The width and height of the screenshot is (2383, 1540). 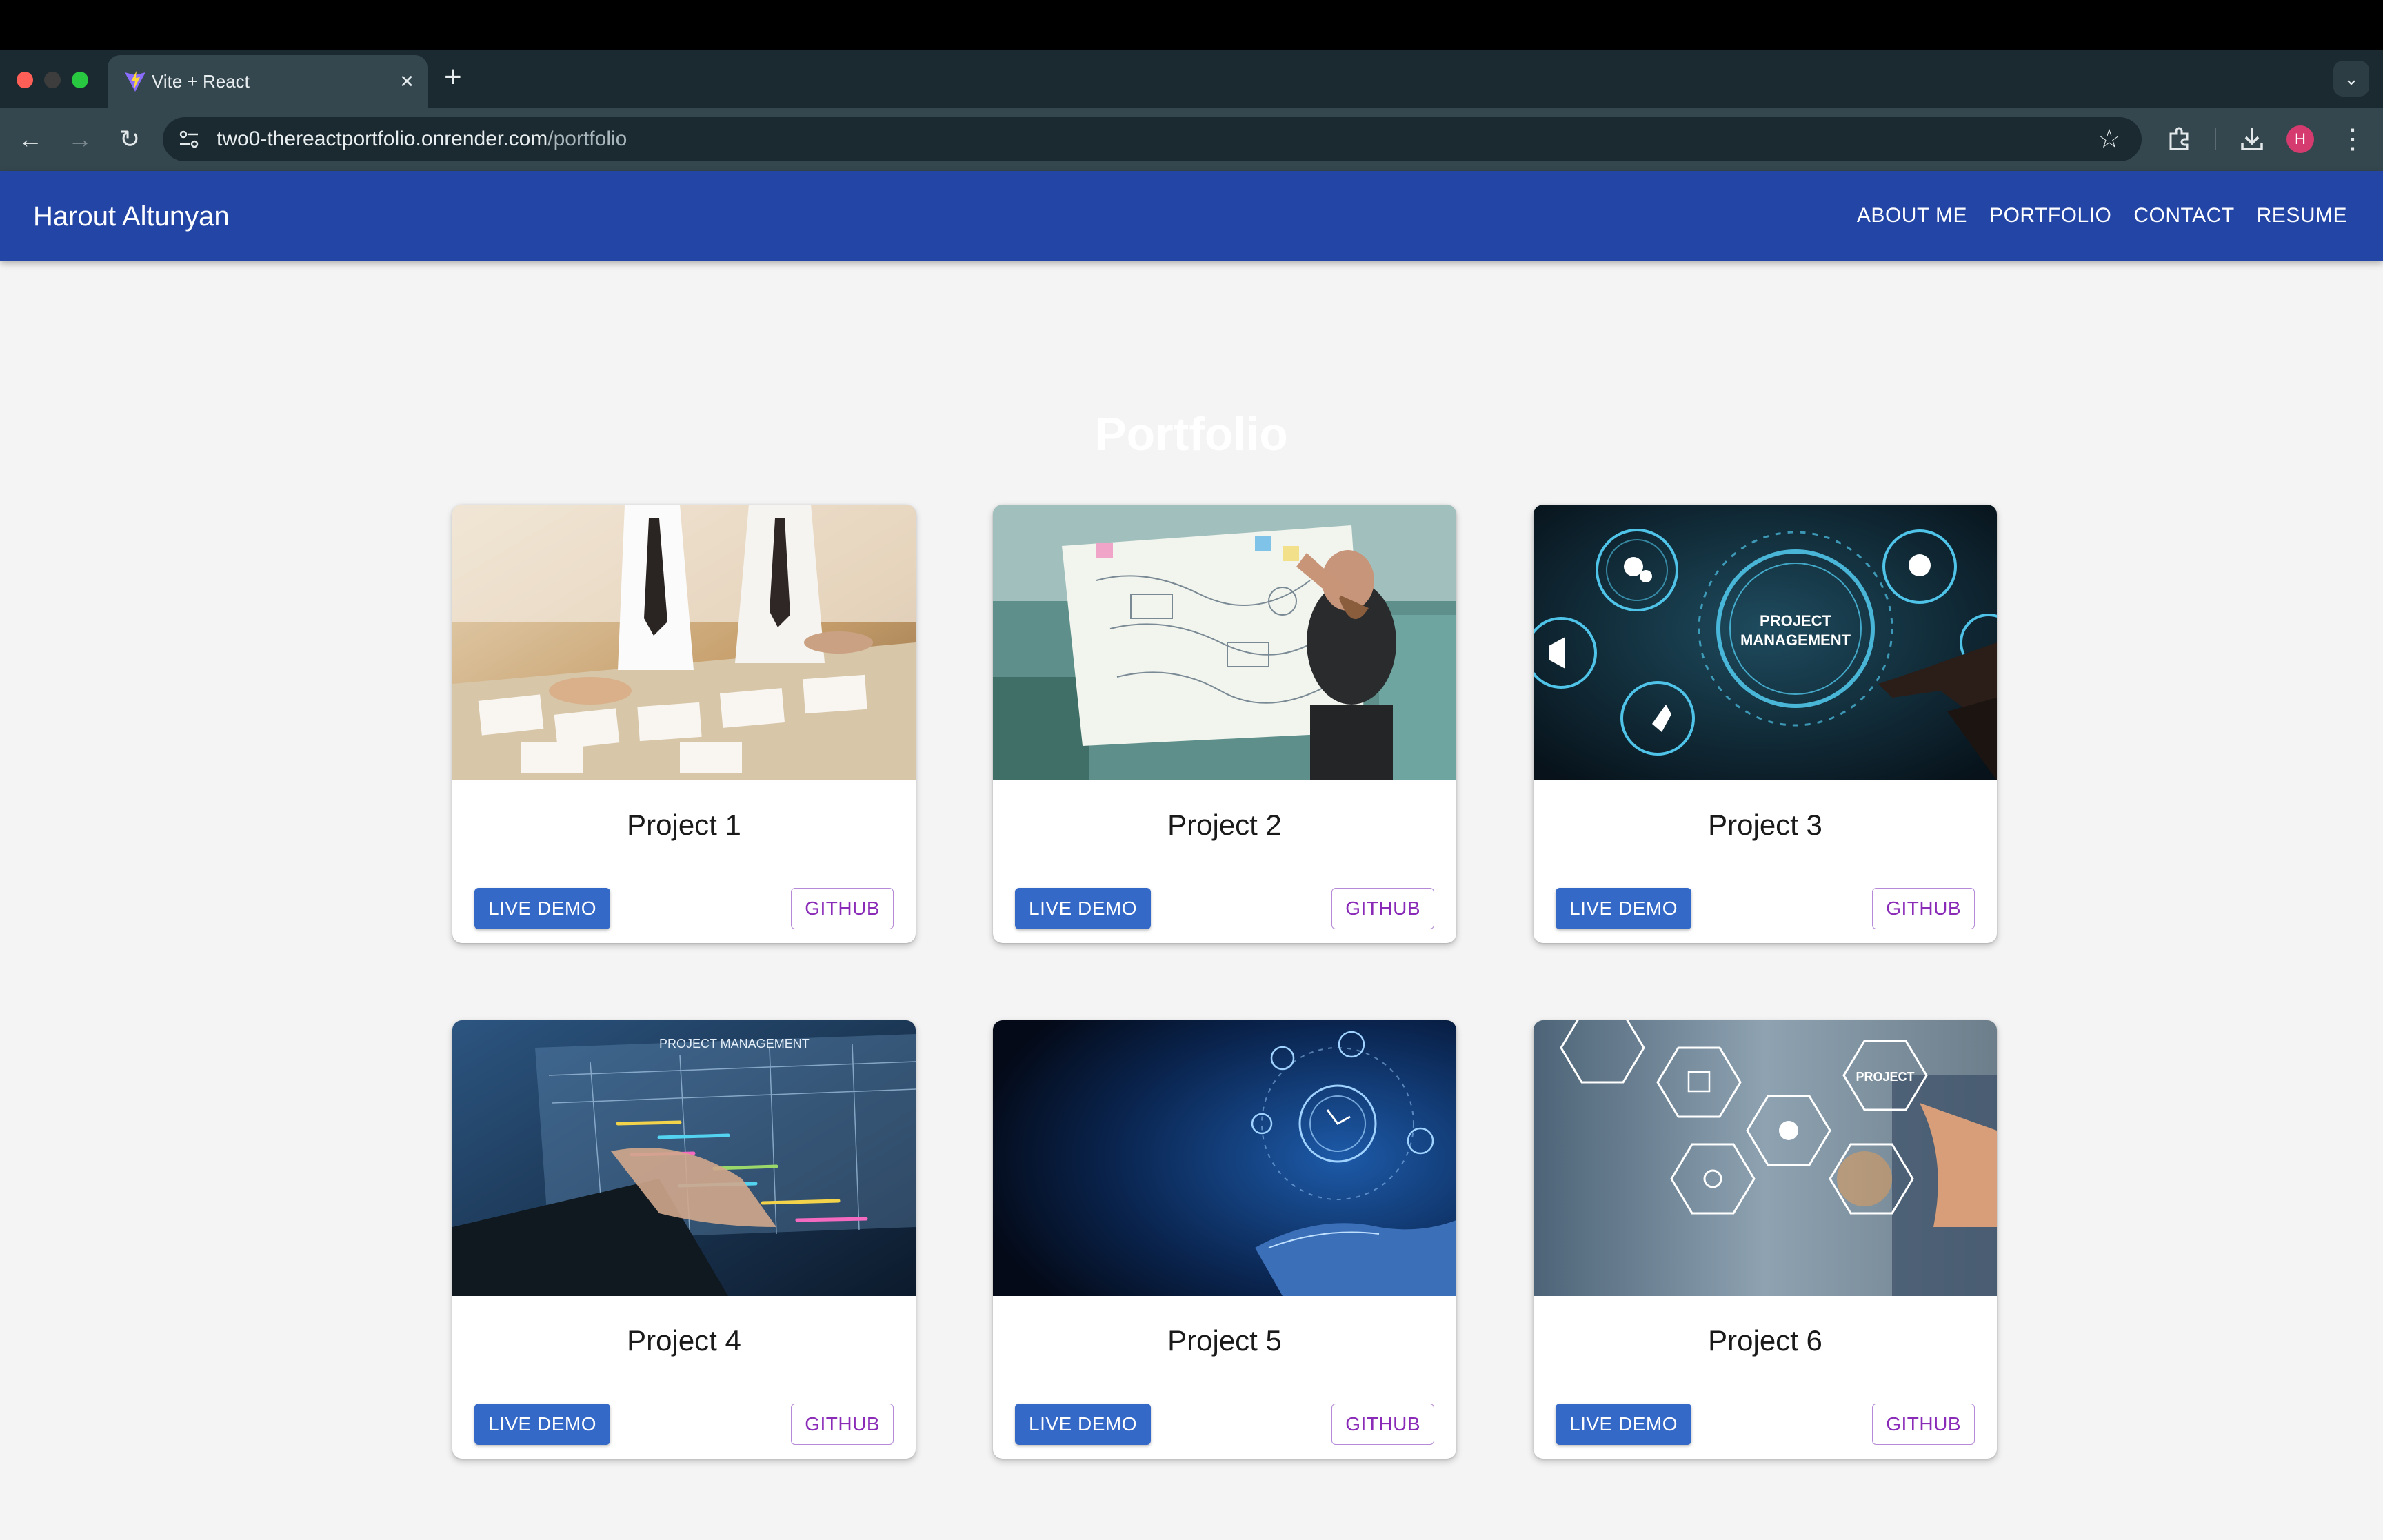 What do you see at coordinates (201, 82) in the screenshot?
I see `tab-title: Vite + React` at bounding box center [201, 82].